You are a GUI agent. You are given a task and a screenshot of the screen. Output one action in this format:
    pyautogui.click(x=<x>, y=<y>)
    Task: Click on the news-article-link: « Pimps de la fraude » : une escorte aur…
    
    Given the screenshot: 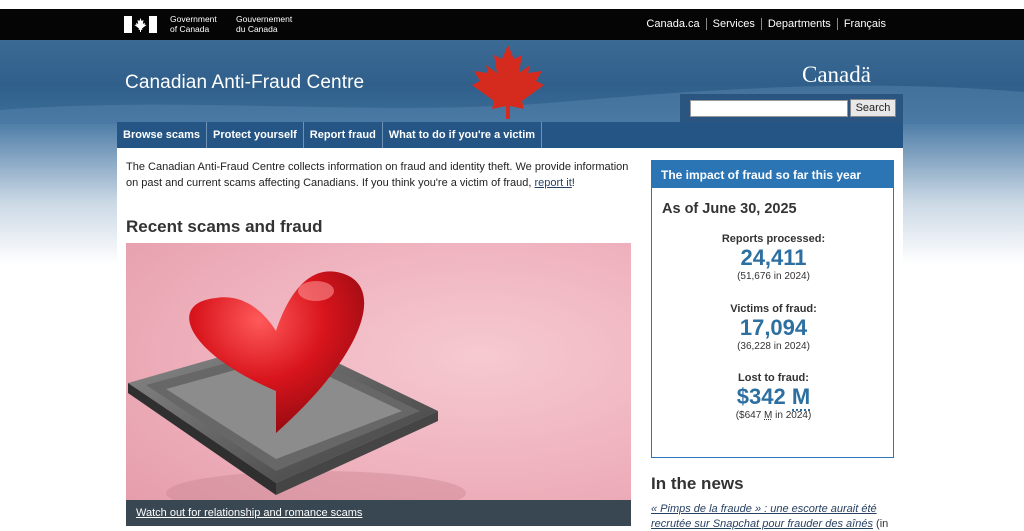 What is the action you would take?
    pyautogui.click(x=764, y=516)
    